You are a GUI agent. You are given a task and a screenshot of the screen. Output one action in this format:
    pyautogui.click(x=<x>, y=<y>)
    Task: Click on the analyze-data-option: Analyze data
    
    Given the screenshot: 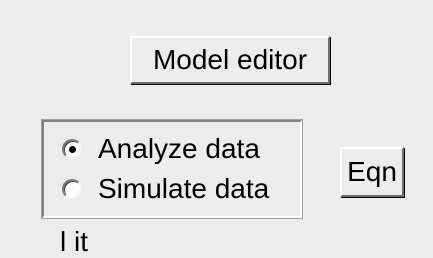 What is the action you would take?
    pyautogui.click(x=161, y=149)
    